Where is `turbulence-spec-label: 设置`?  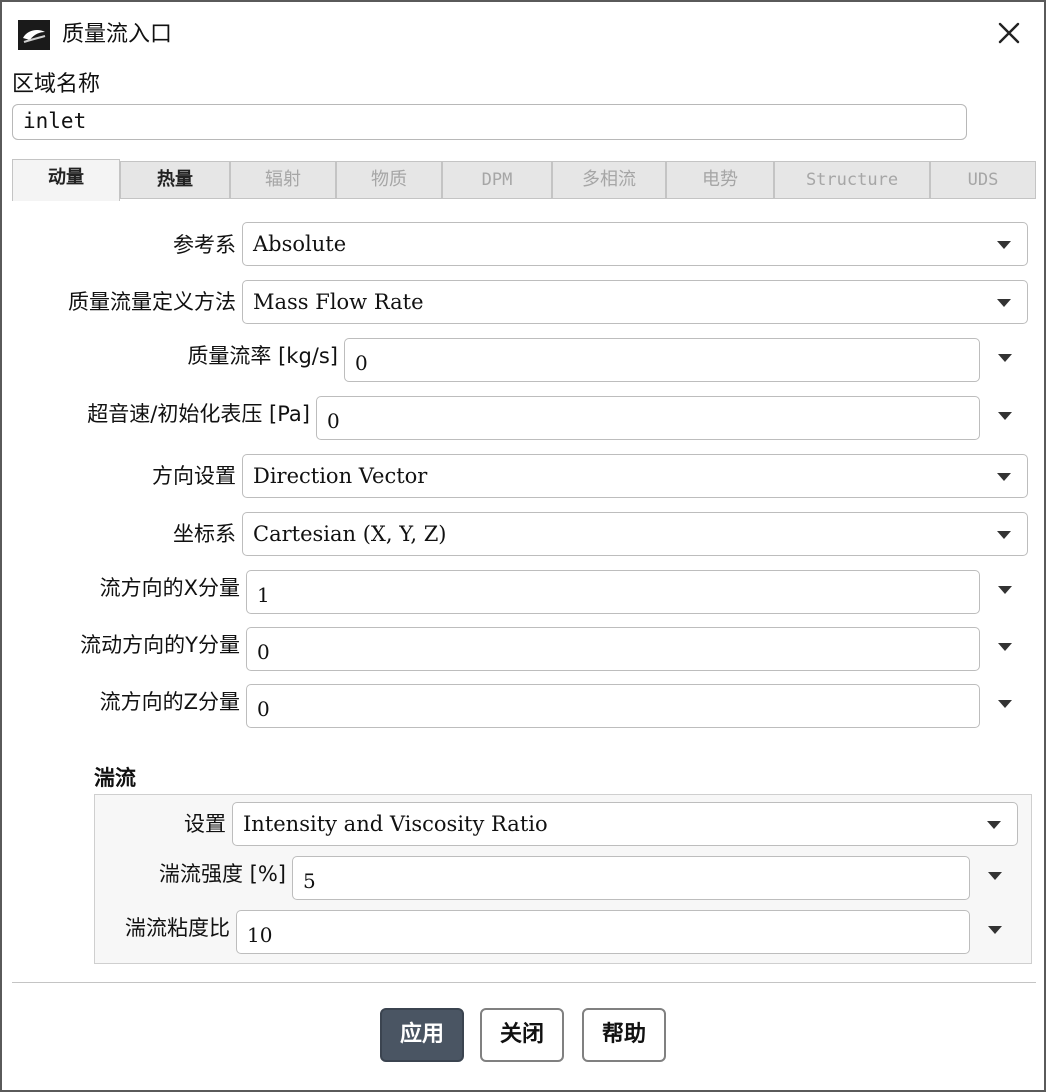
turbulence-spec-label: 设置 is located at coordinates (205, 824).